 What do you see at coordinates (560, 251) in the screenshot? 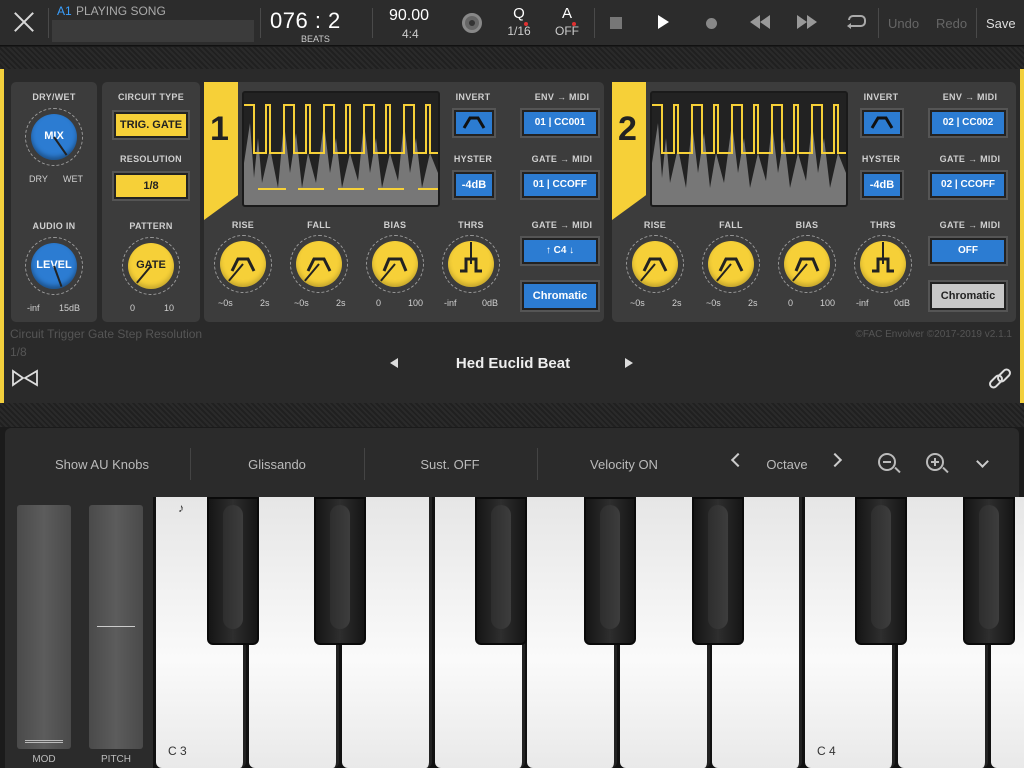
I see `gate-note-button-1: ↑ C4 ↓` at bounding box center [560, 251].